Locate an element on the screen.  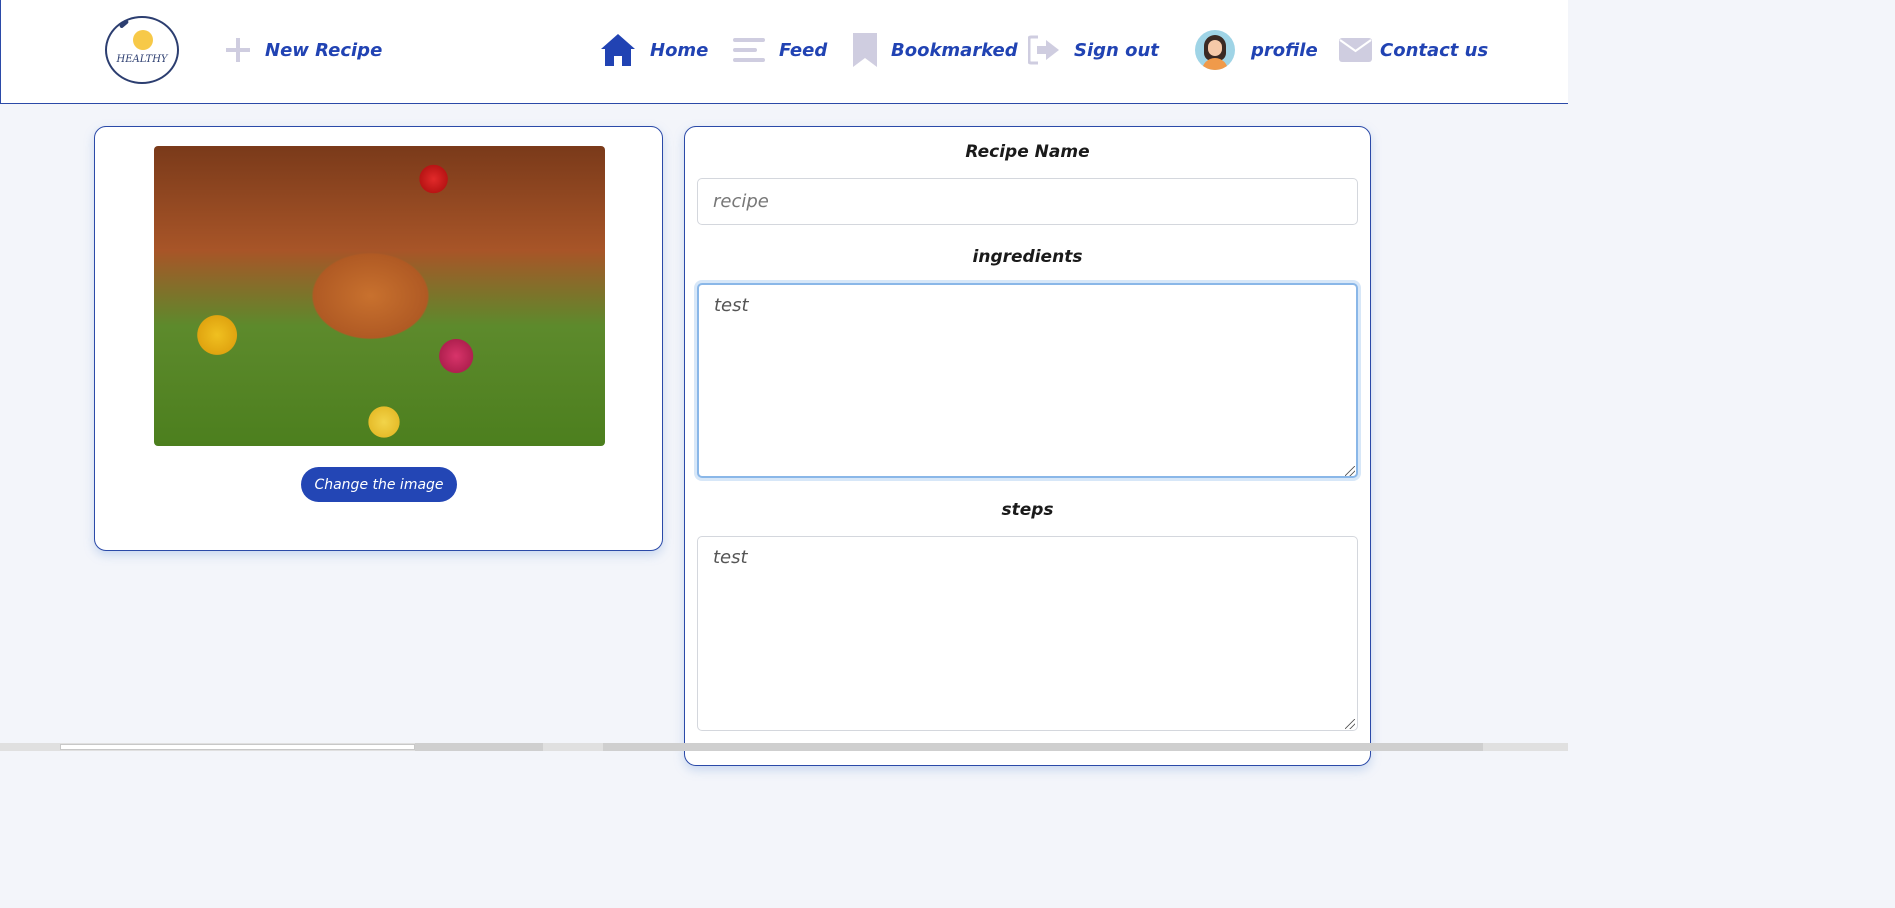
contact-label: Contact us is located at coordinates (1434, 50).